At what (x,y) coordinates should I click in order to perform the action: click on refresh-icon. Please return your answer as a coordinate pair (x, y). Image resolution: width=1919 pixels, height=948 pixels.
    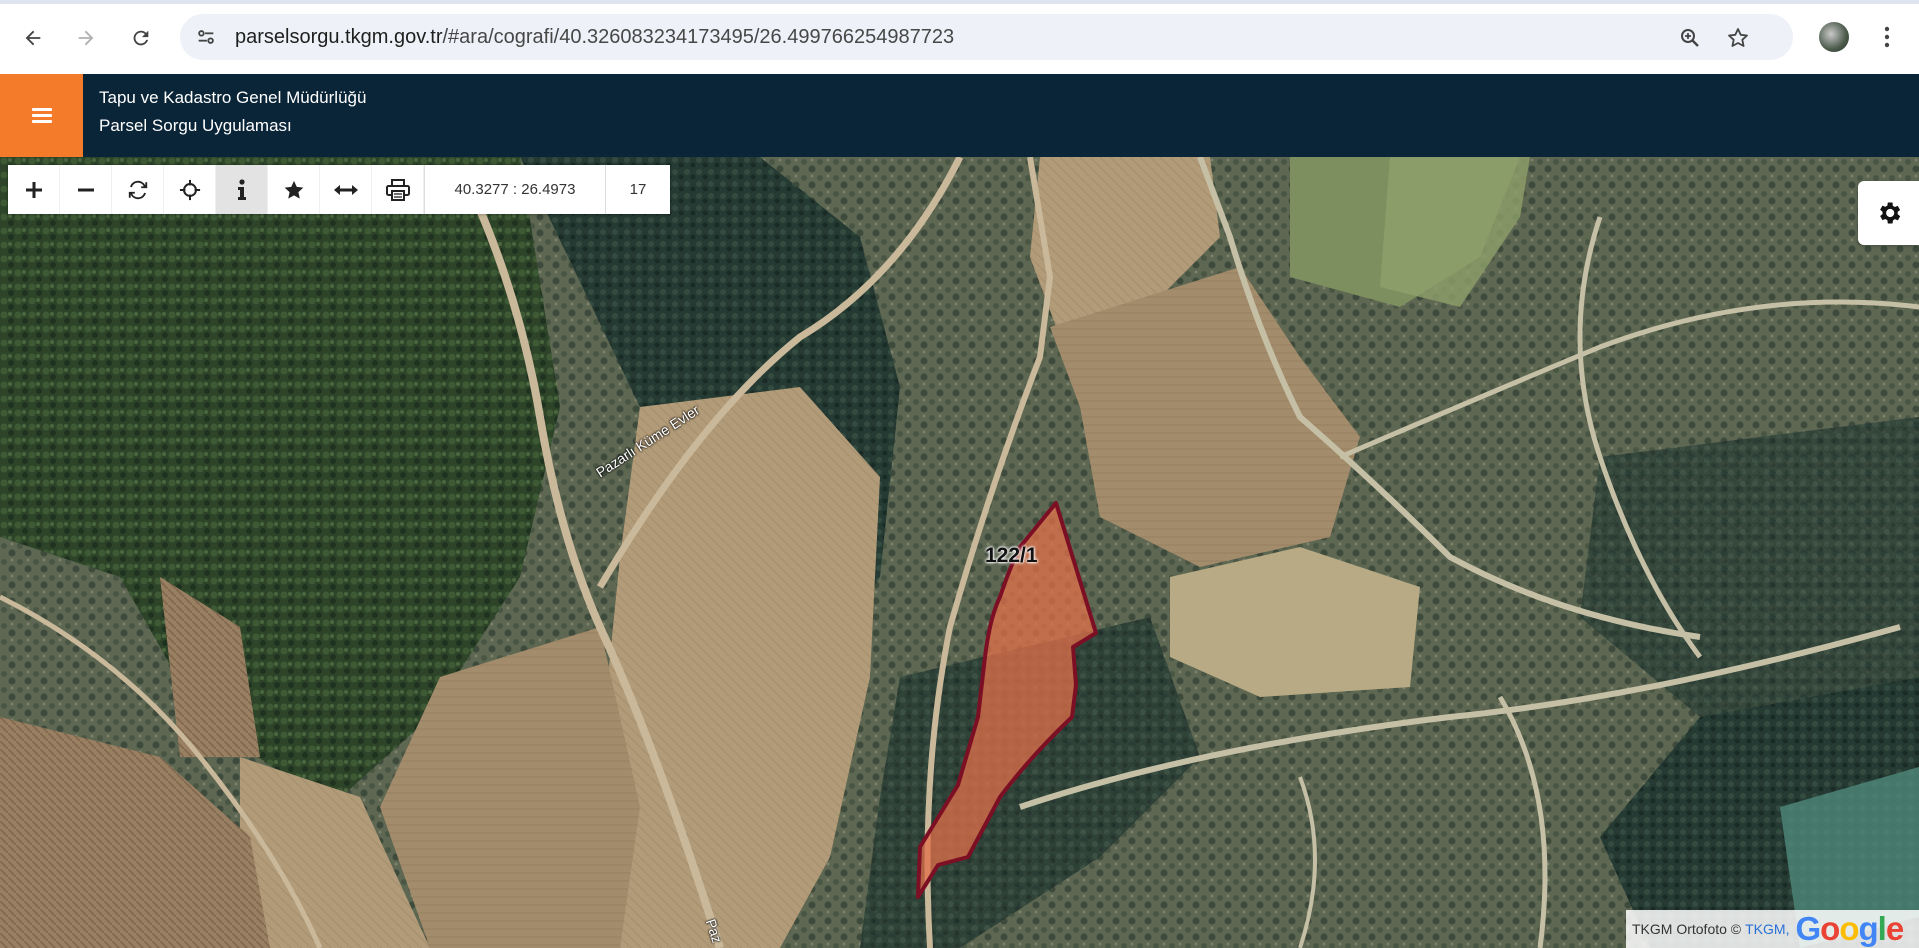
    Looking at the image, I should click on (137, 189).